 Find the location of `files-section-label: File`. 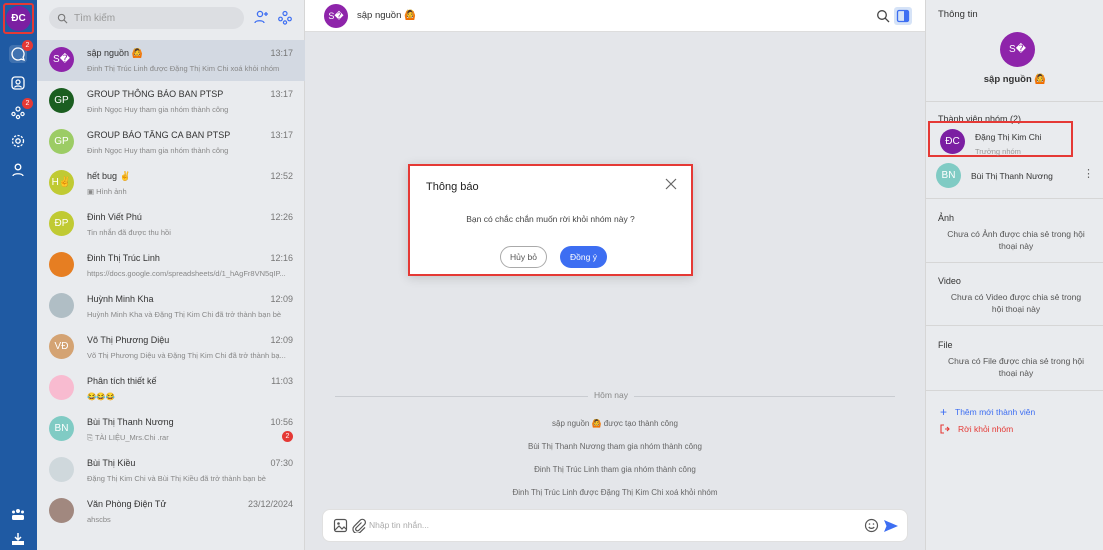

files-section-label: File is located at coordinates (945, 345).